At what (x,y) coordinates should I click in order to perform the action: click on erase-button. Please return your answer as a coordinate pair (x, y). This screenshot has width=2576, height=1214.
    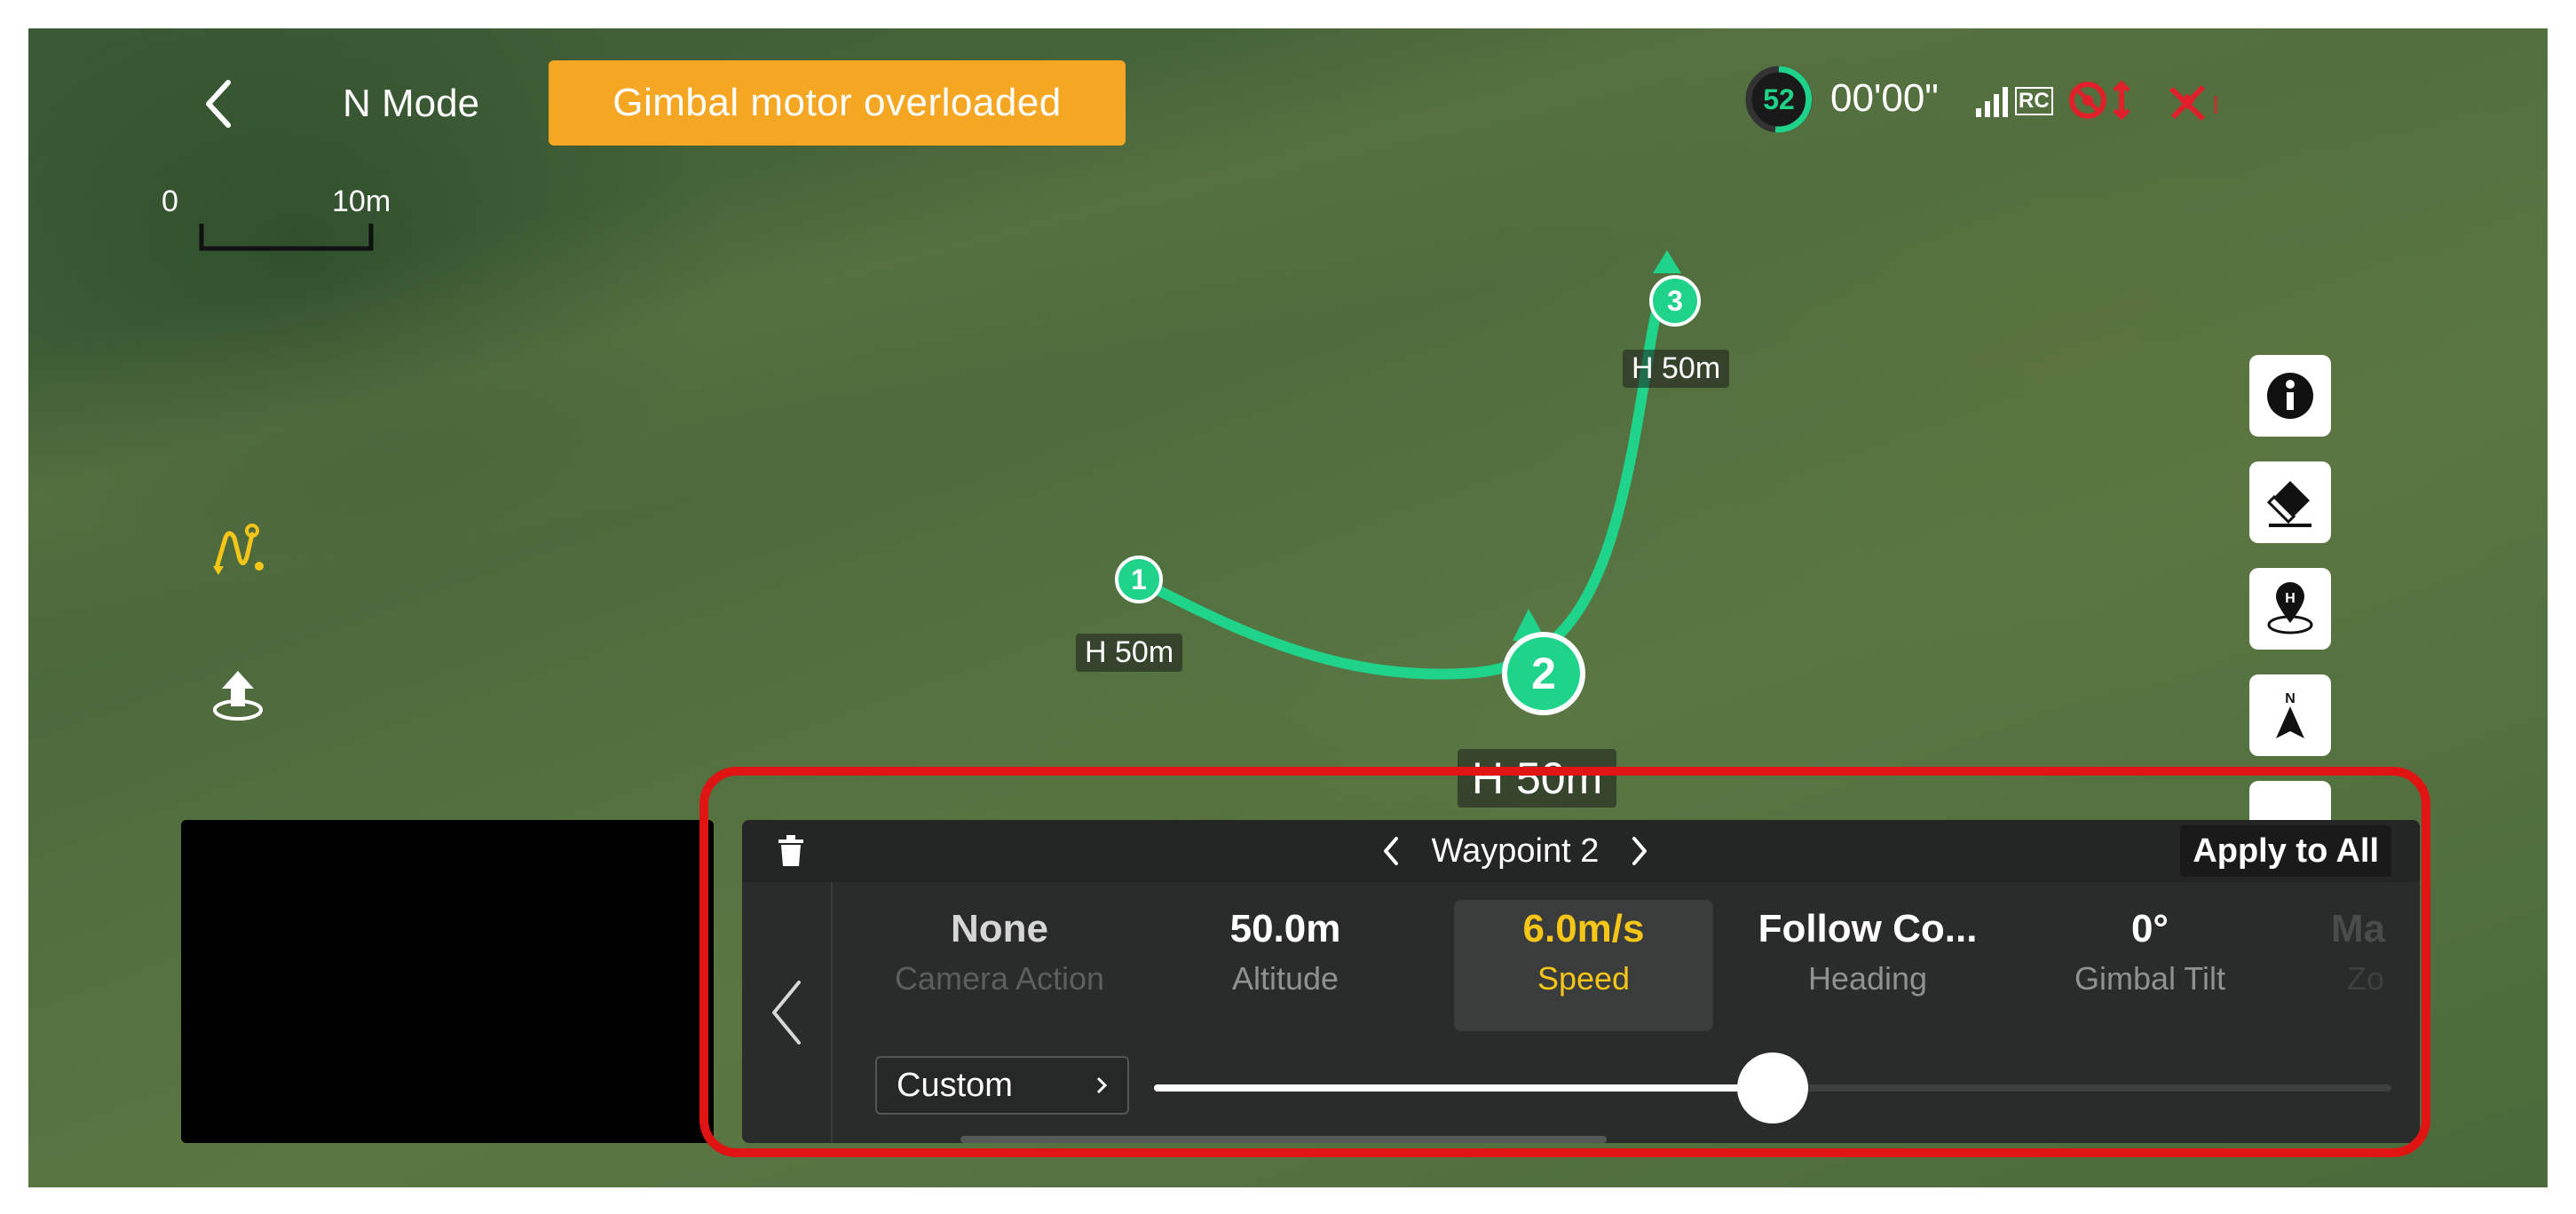
    Looking at the image, I should click on (2290, 502).